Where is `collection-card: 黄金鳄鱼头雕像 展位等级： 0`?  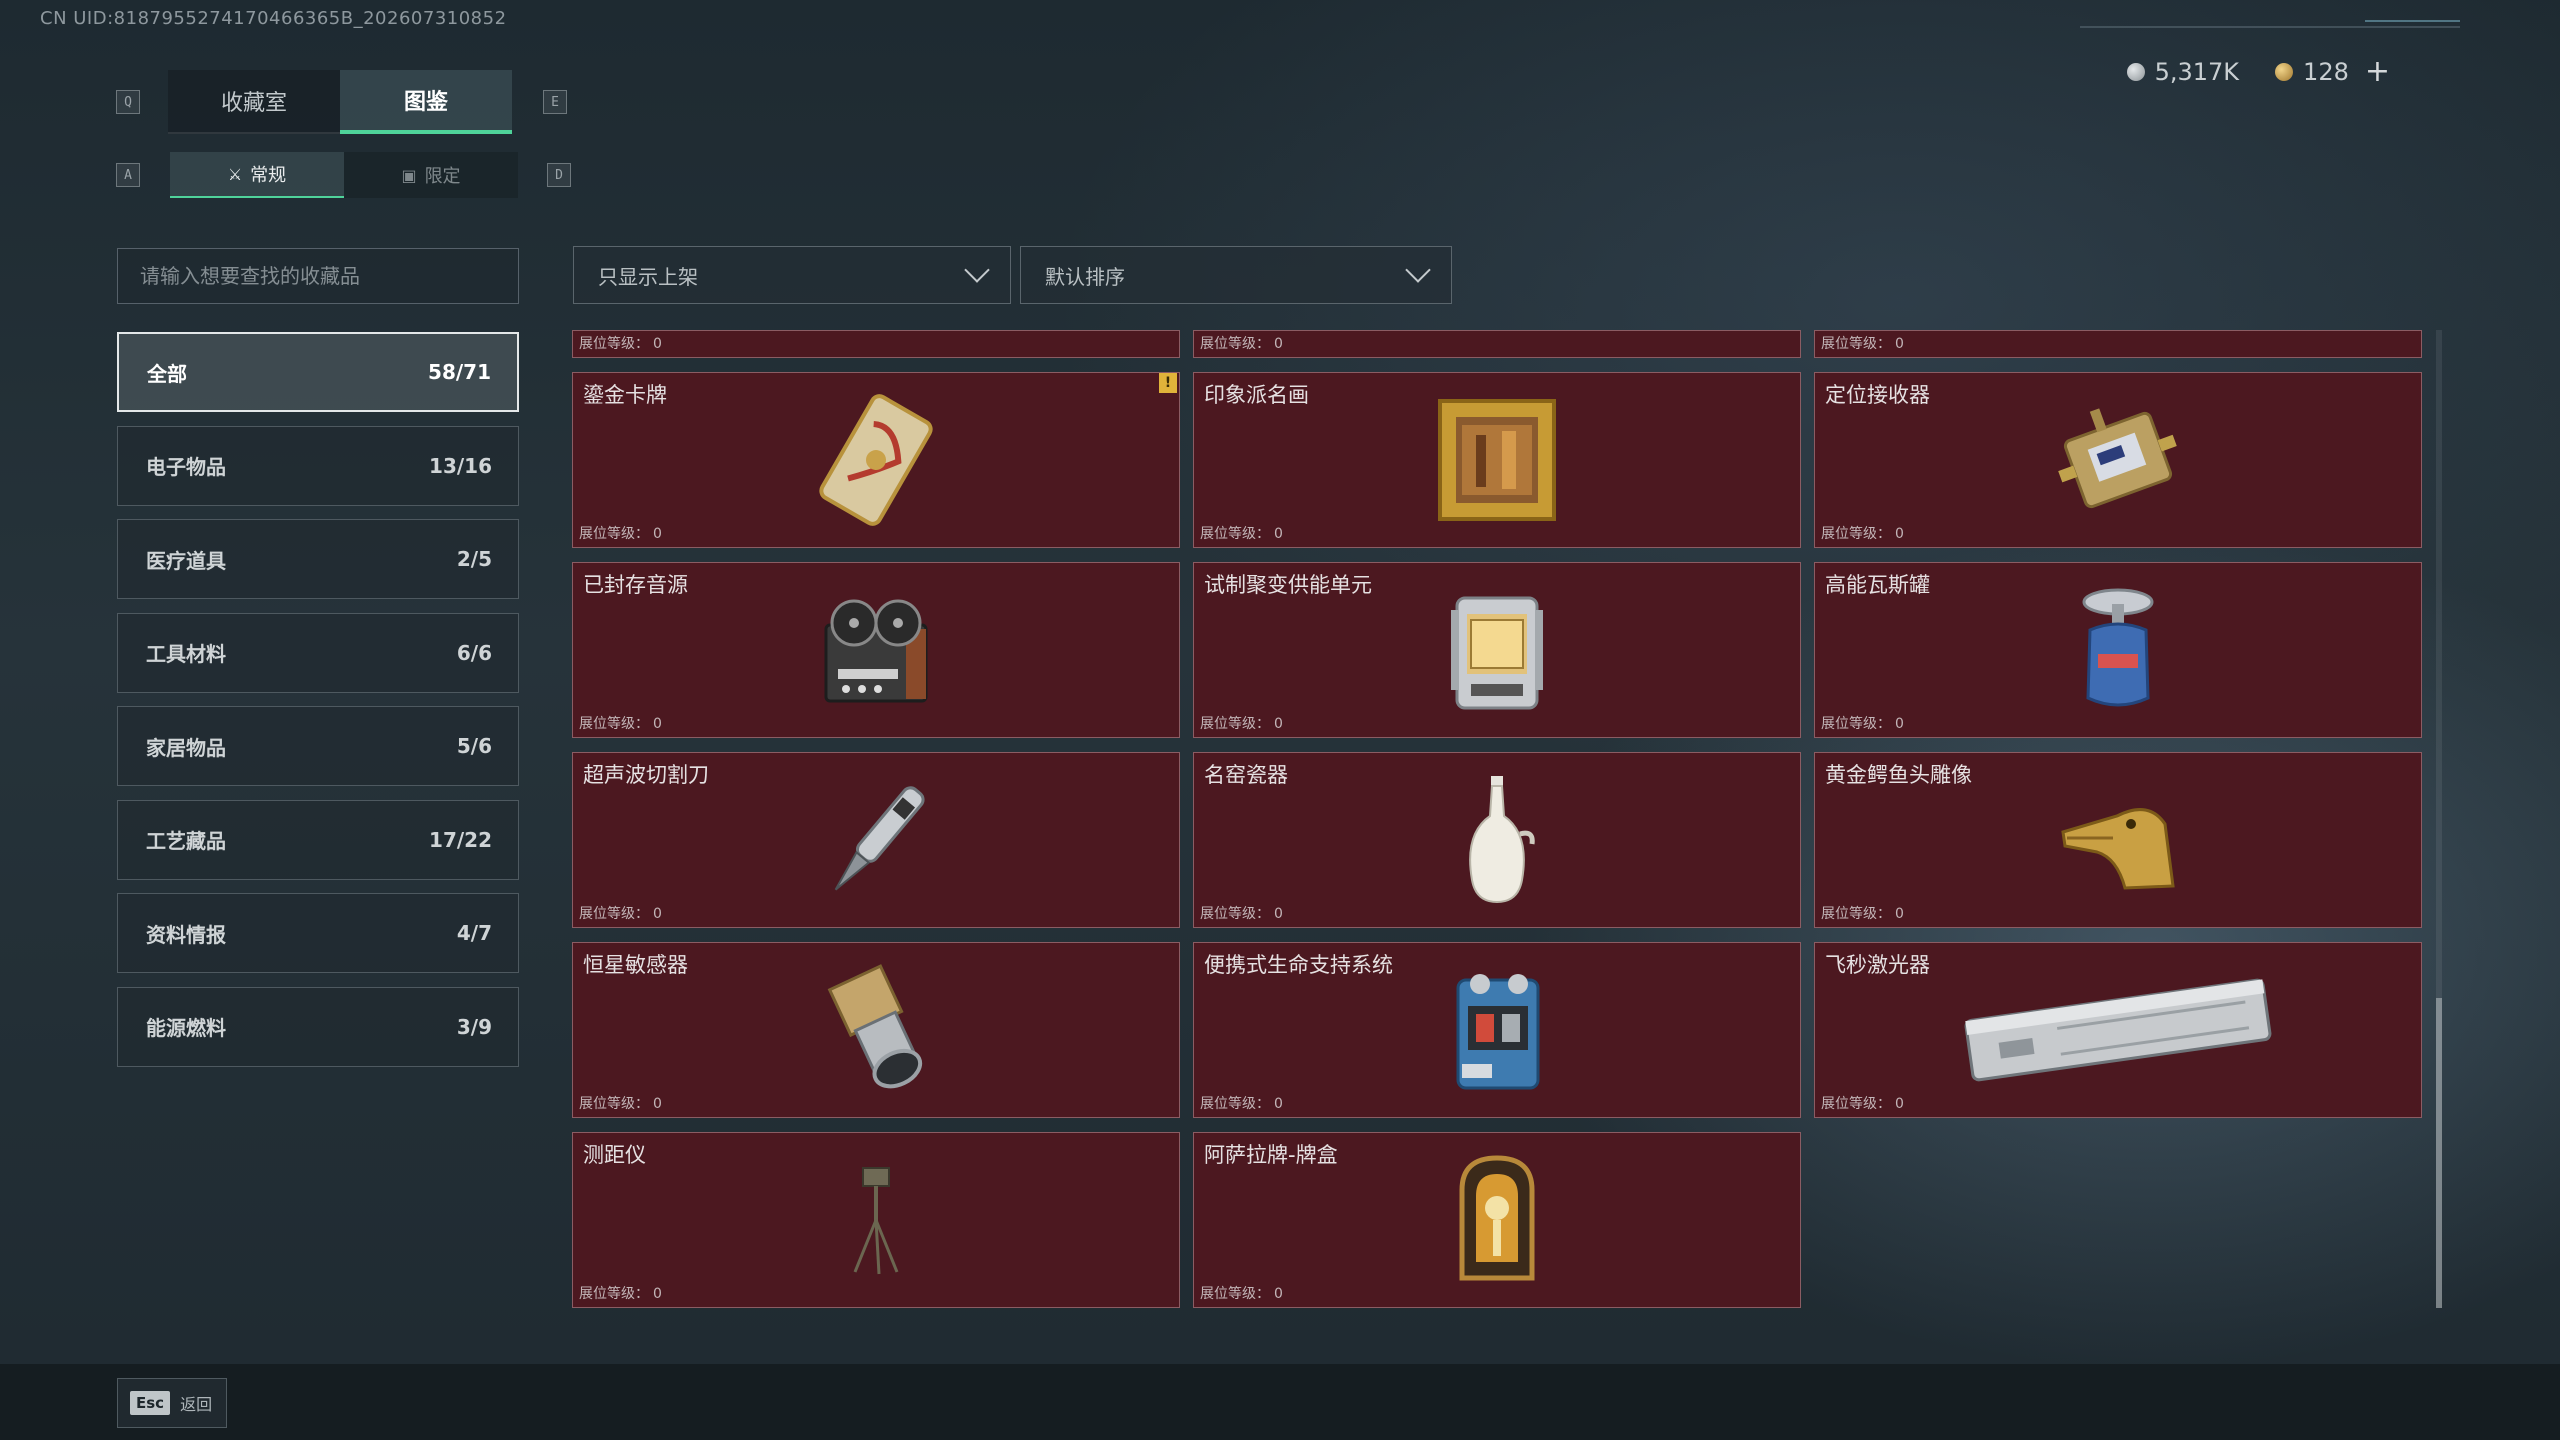
collection-card: 黄金鳄鱼头雕像 展位等级： 0 is located at coordinates (2118, 840).